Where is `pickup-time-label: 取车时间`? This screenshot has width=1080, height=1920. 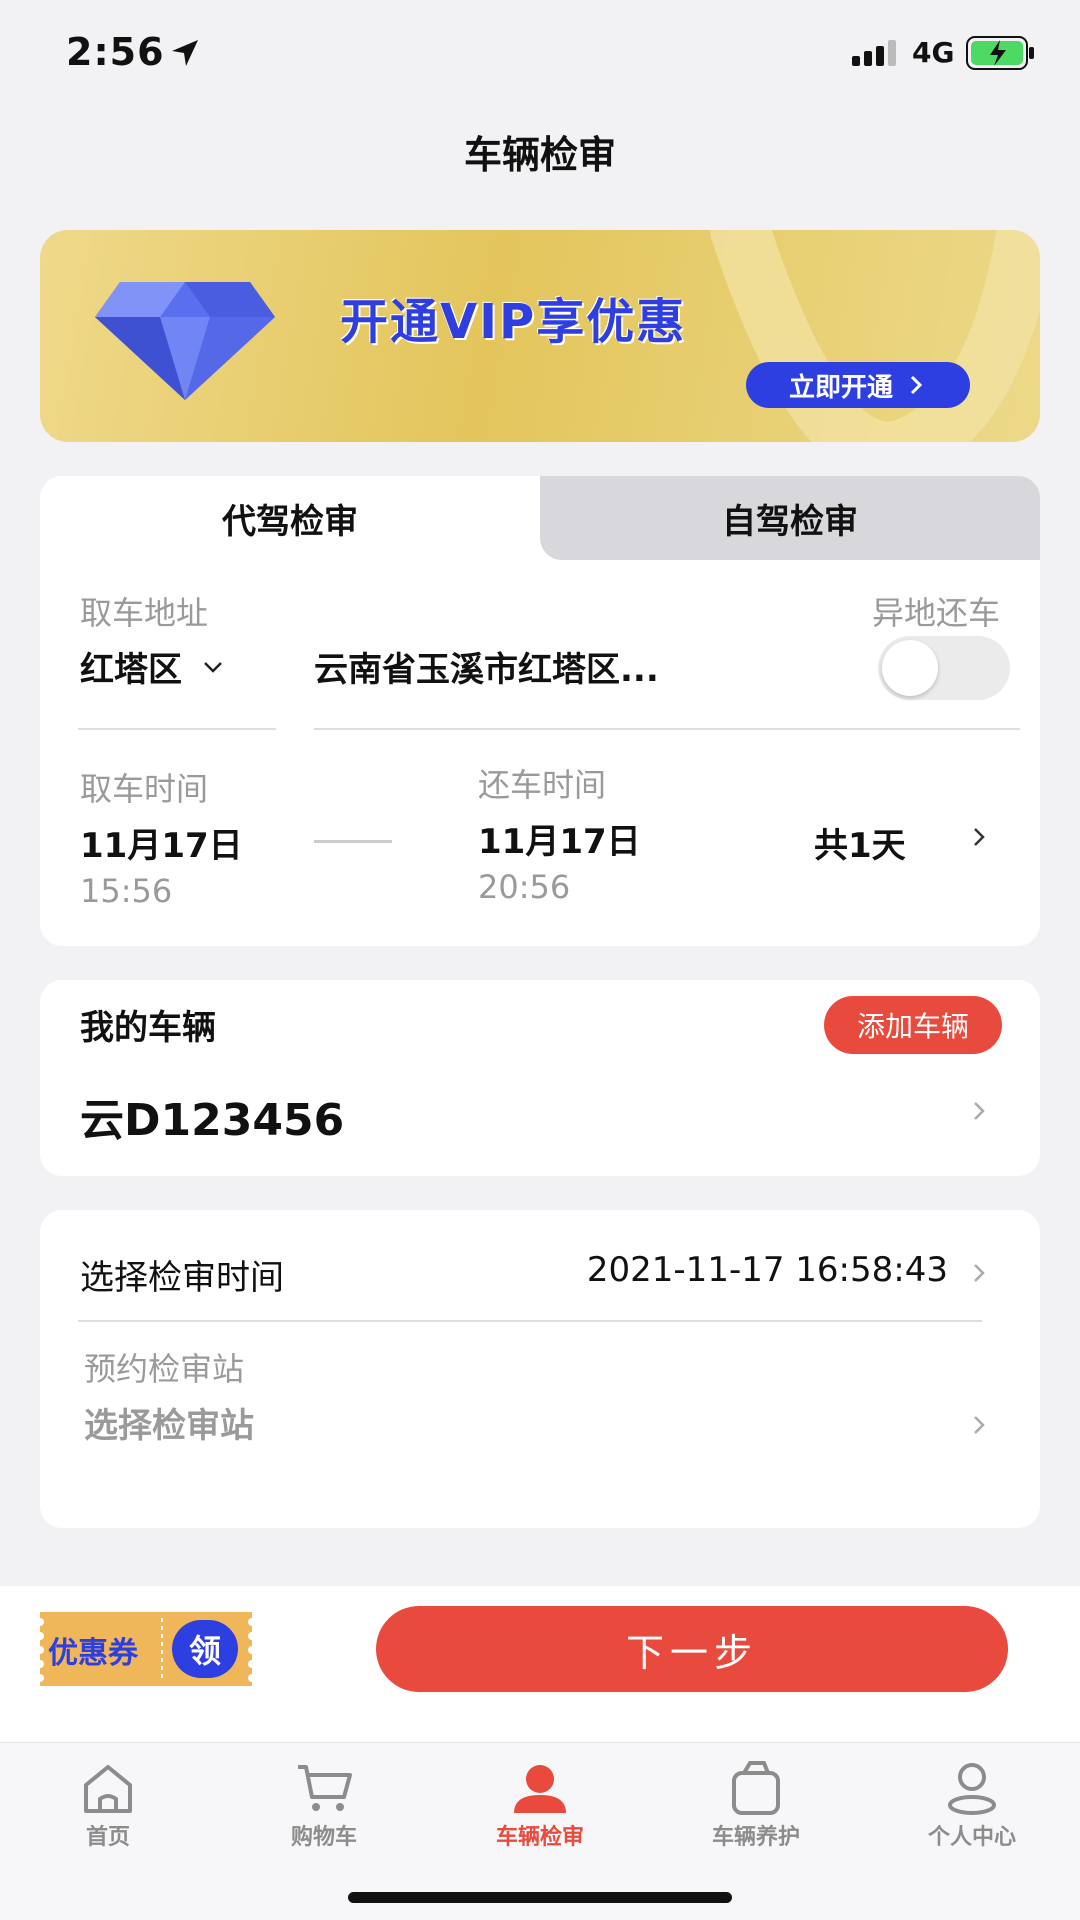 pickup-time-label: 取车时间 is located at coordinates (144, 789).